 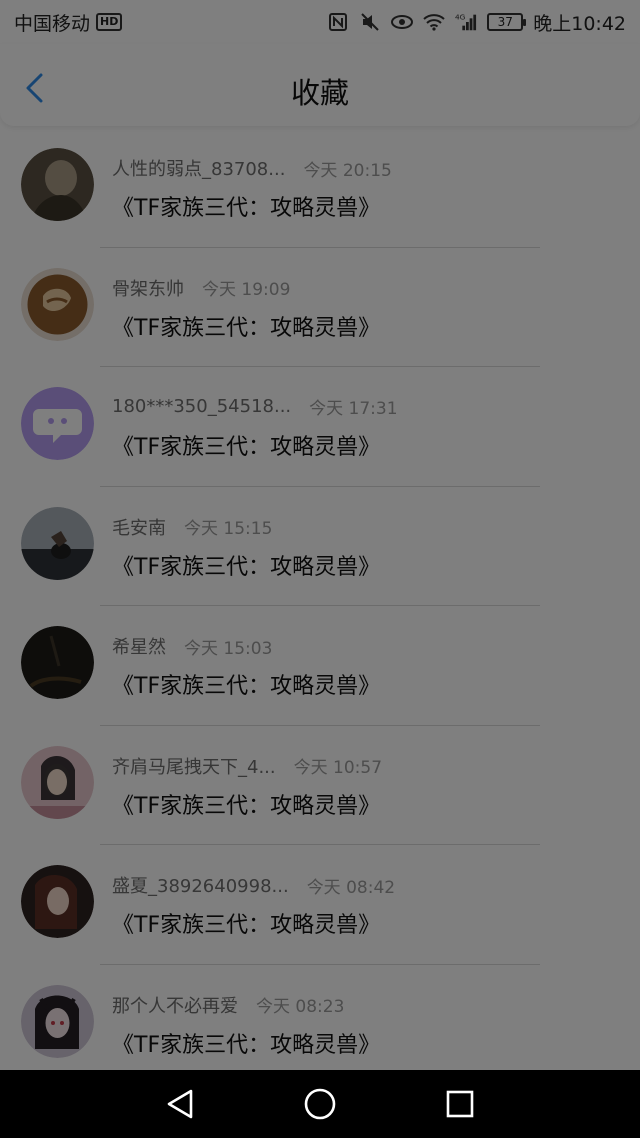 I want to click on system-navigation-bar, so click(x=320, y=1104).